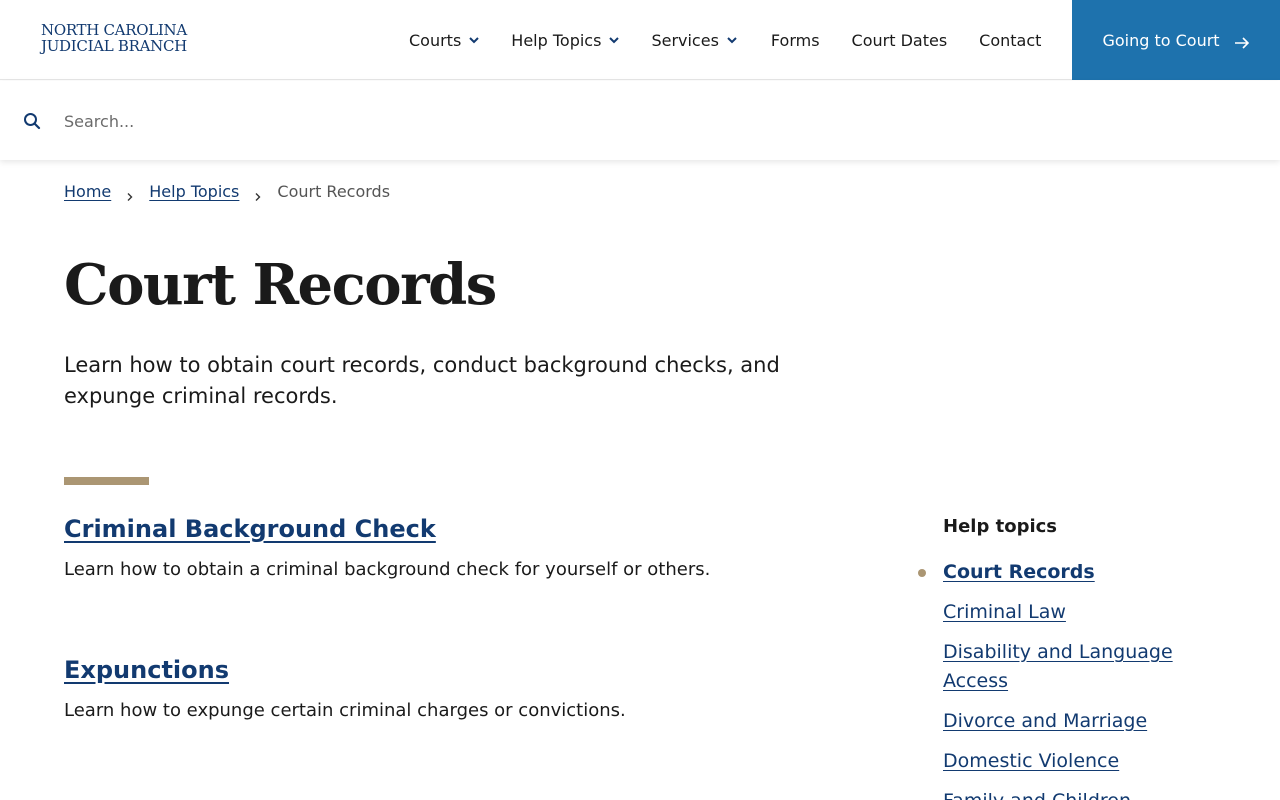  What do you see at coordinates (1019, 572) in the screenshot?
I see `sidebar-link-court-records: Court Records` at bounding box center [1019, 572].